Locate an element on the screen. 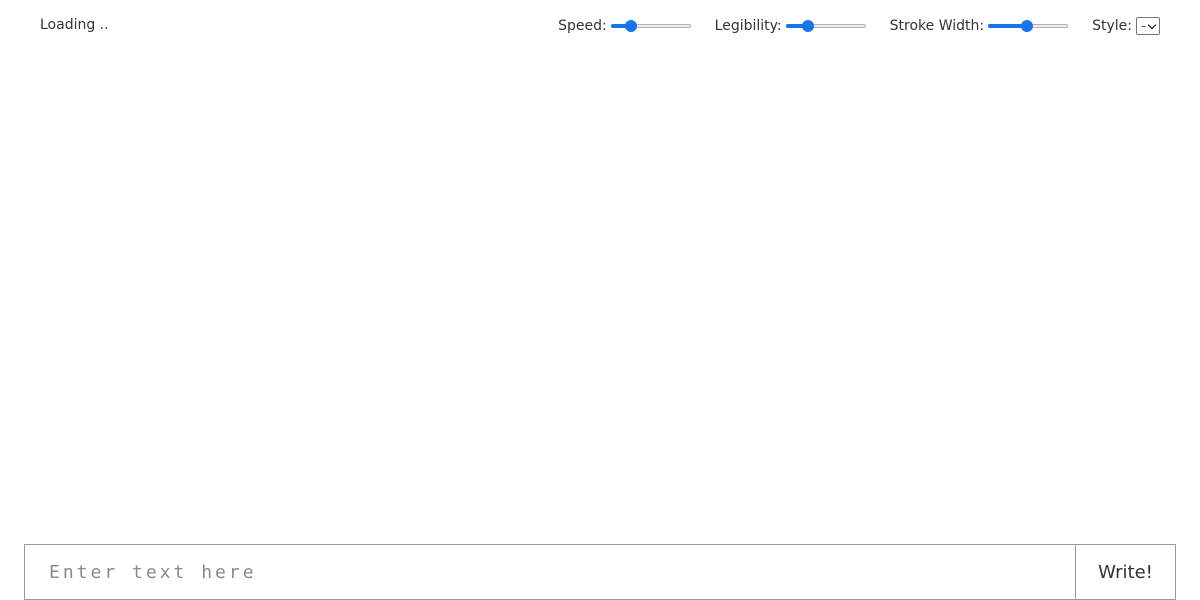 The image size is (1200, 600). legibility-control: Legibility: is located at coordinates (790, 26).